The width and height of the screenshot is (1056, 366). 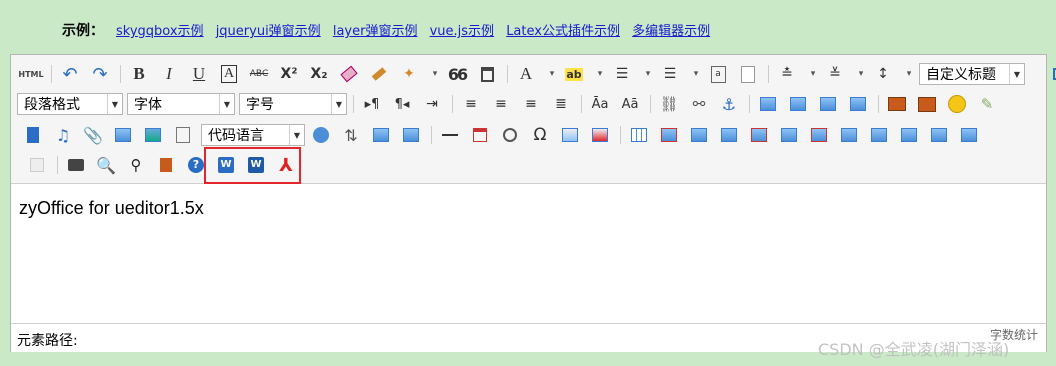 What do you see at coordinates (639, 135) in the screenshot?
I see `insert-table-icon` at bounding box center [639, 135].